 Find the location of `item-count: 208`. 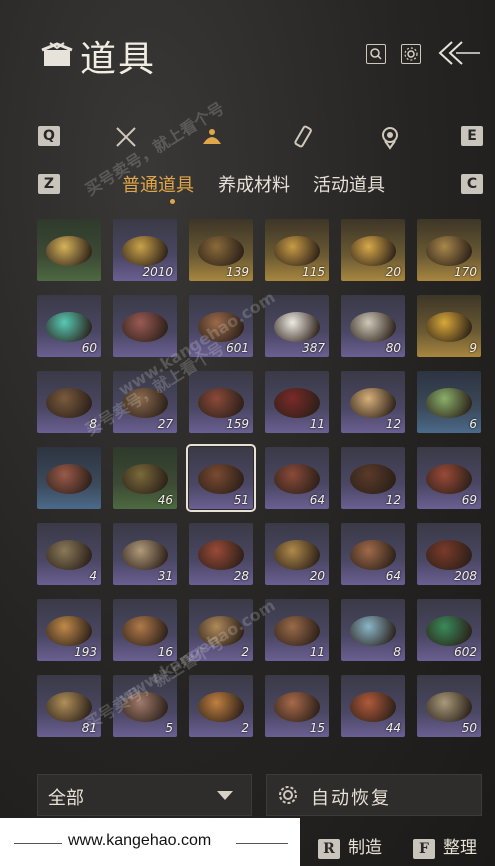

item-count: 208 is located at coordinates (465, 576).